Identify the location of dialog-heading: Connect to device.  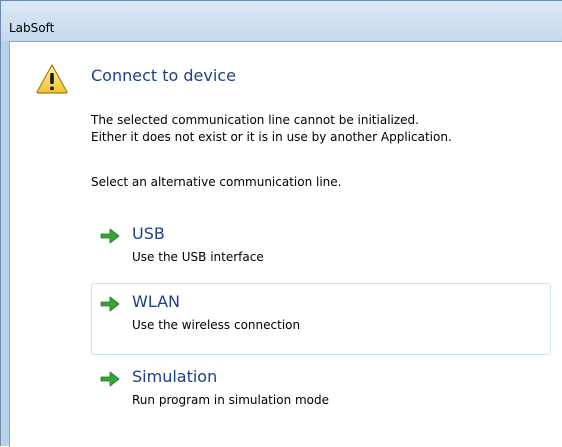
(163, 75).